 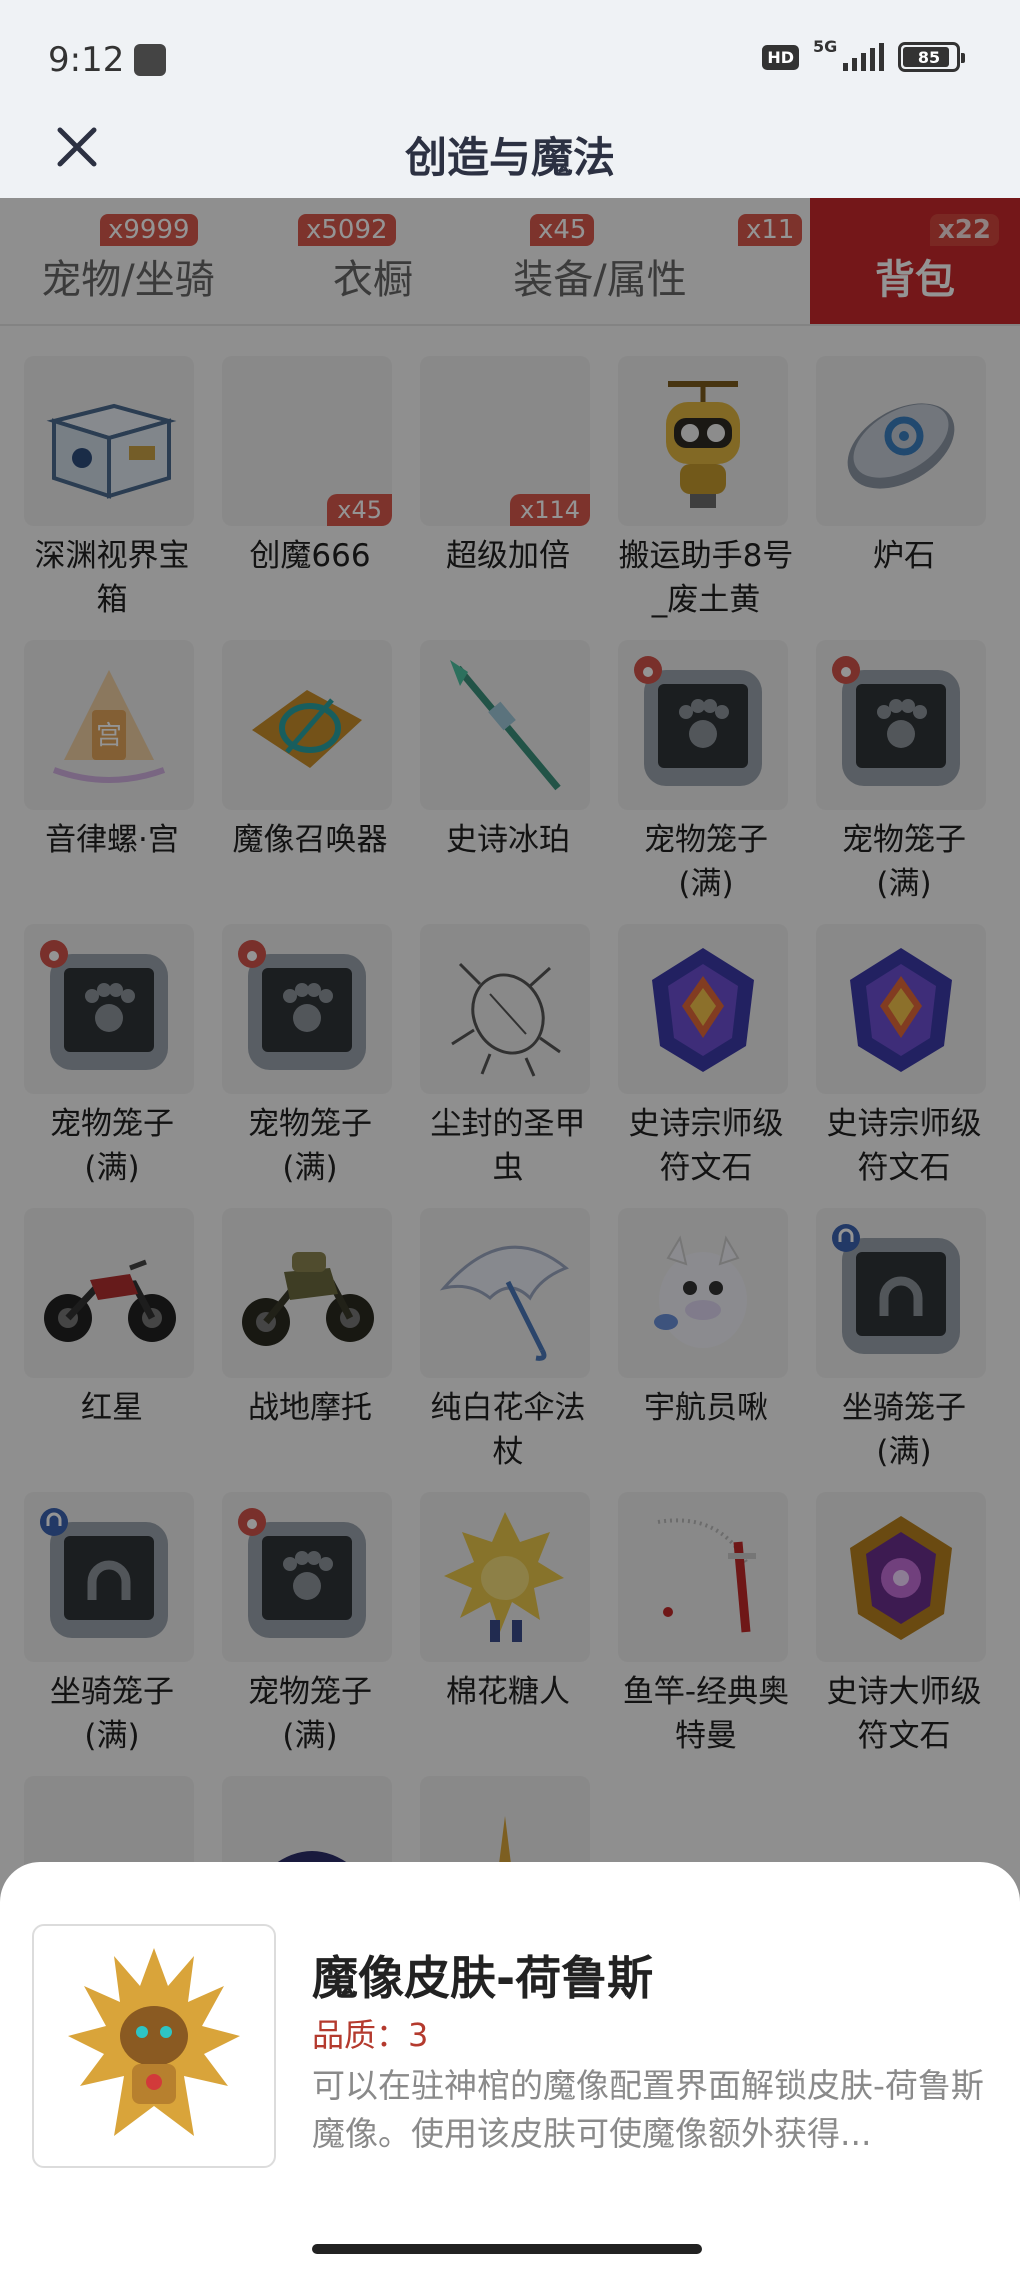 What do you see at coordinates (154, 2042) in the screenshot?
I see `golem-skin-horus-icon` at bounding box center [154, 2042].